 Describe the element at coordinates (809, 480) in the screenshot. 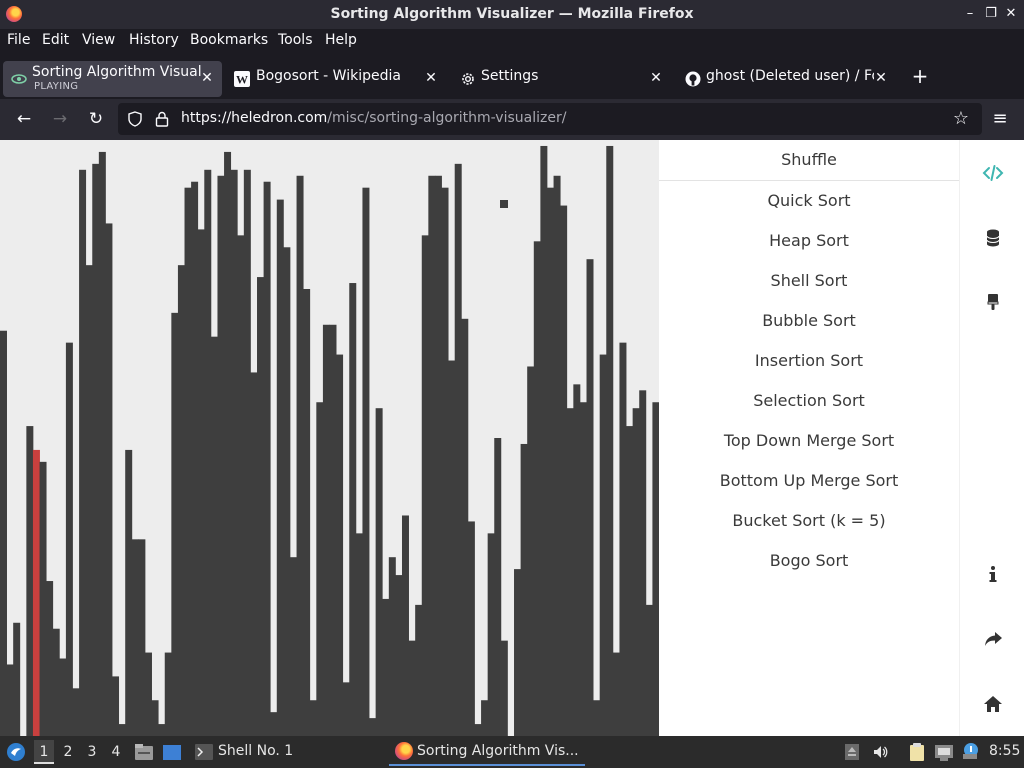

I see `algorithm-option: Bottom Up Merge Sort` at that location.